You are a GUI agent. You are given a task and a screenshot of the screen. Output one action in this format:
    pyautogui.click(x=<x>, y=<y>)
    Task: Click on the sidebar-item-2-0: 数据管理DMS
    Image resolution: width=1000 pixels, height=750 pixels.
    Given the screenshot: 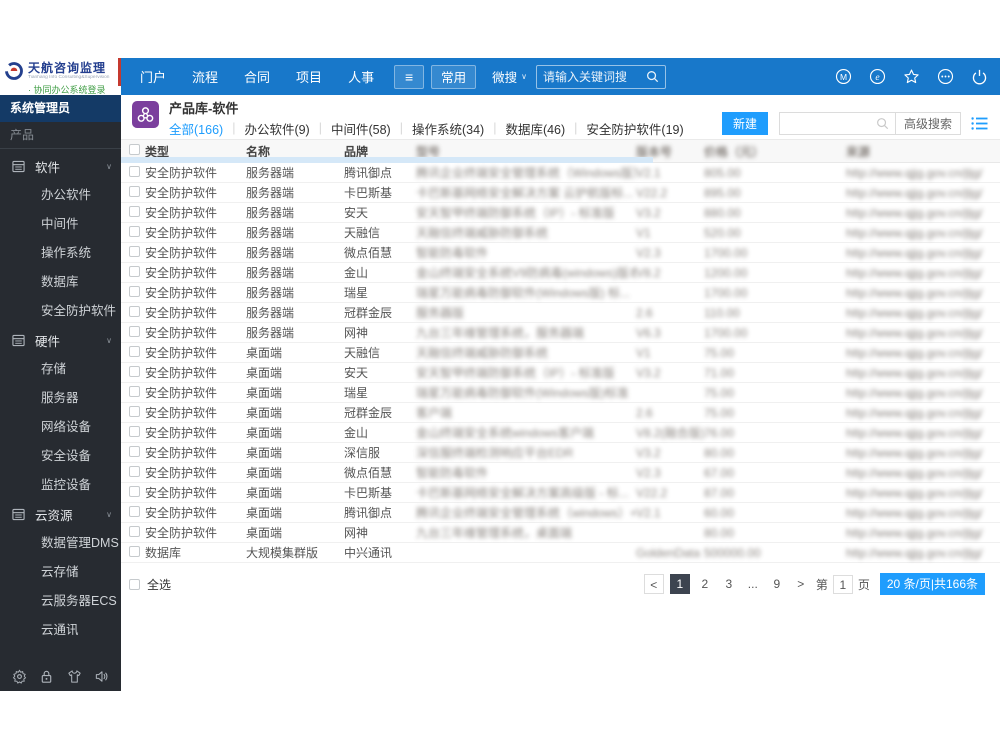 What is the action you would take?
    pyautogui.click(x=60, y=543)
    